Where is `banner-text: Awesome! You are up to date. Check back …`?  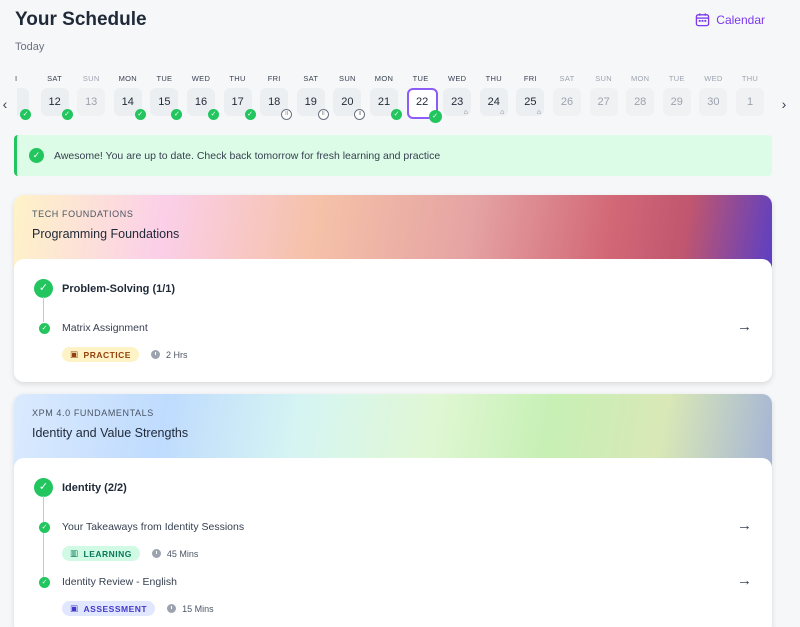
banner-text: Awesome! You are up to date. Check back … is located at coordinates (247, 155).